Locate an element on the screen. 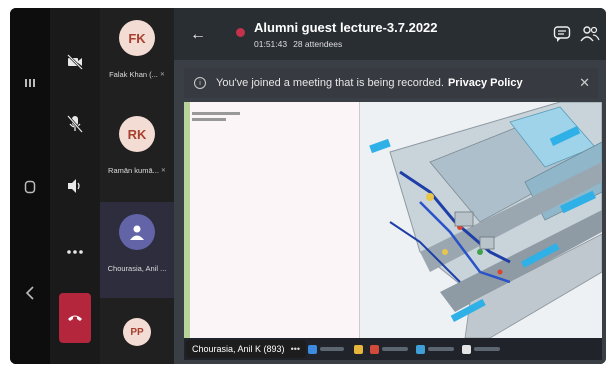 This screenshot has width=616, height=371. mic-off-icon is located at coordinates (75, 124).